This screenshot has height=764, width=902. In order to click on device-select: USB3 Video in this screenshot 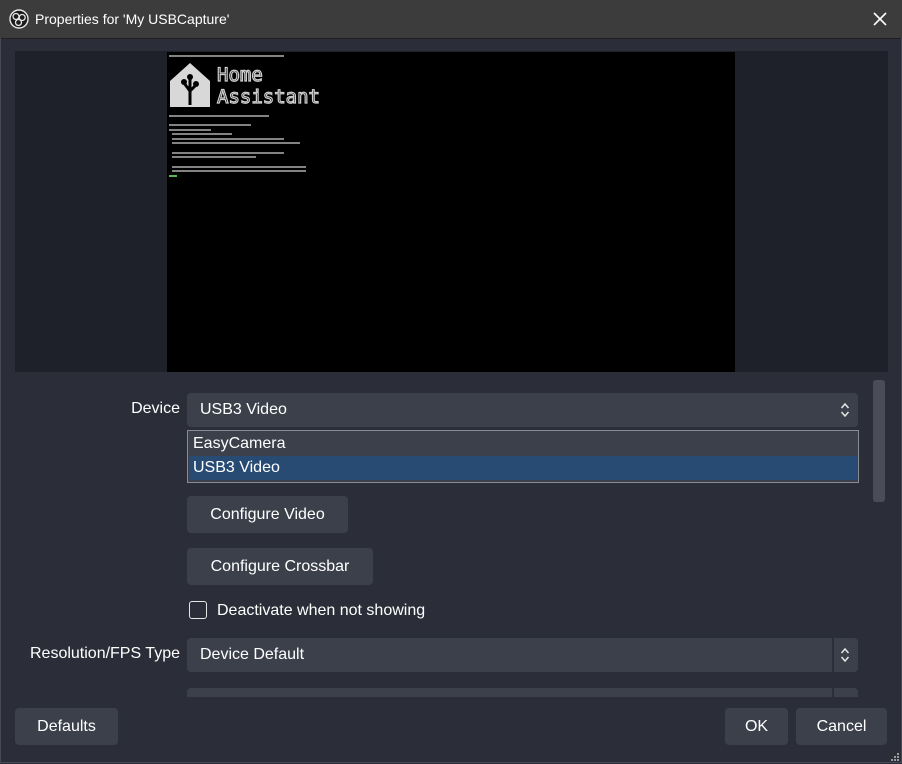, I will do `click(522, 410)`.